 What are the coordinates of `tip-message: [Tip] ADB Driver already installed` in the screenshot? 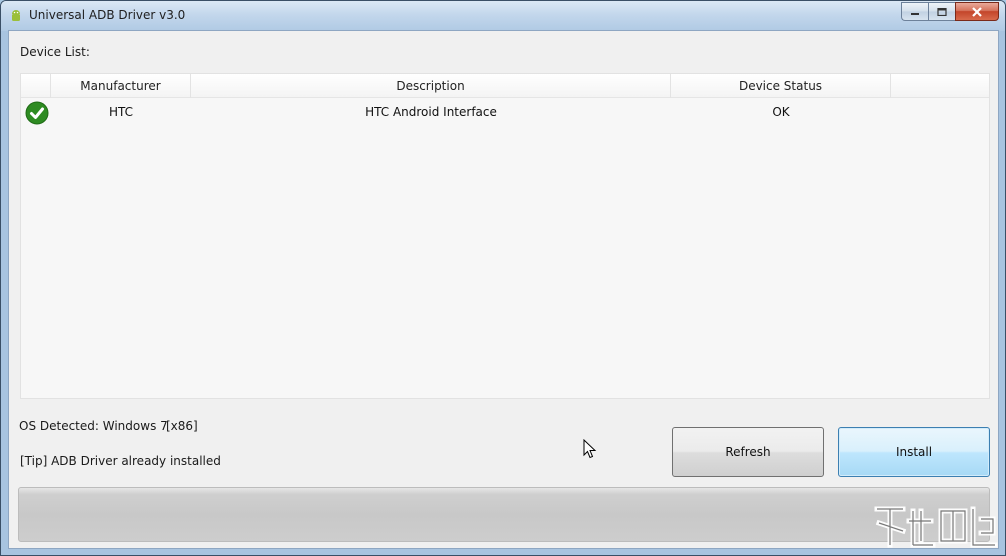 It's located at (120, 461).